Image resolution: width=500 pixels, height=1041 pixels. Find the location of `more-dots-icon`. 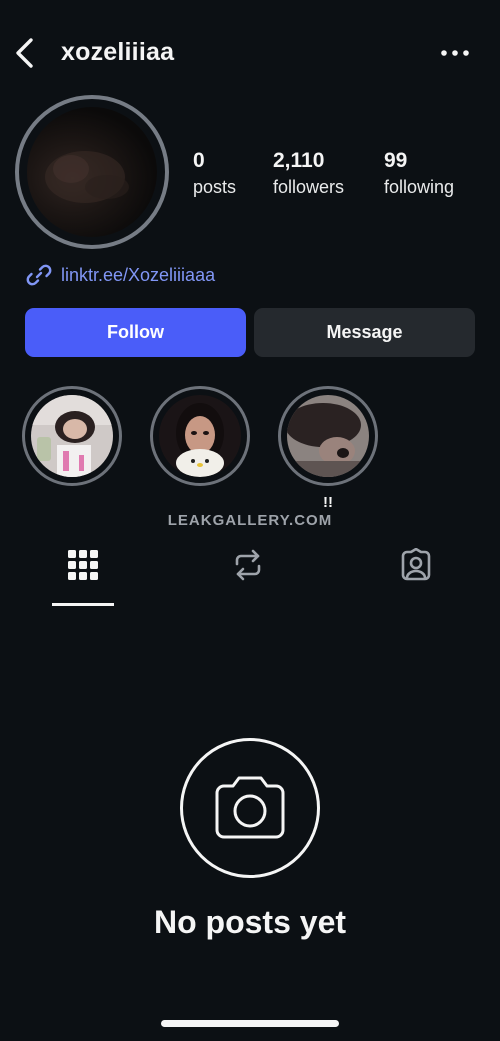

more-dots-icon is located at coordinates (455, 53).